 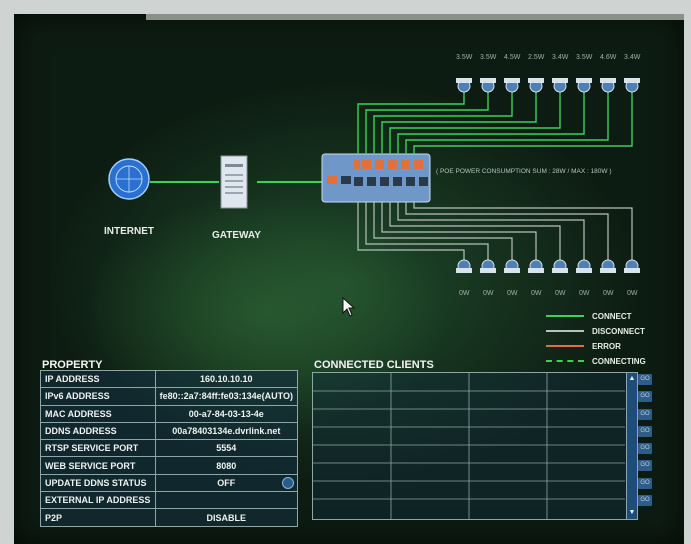 I want to click on mouse-cursor-icon, so click(x=349, y=307).